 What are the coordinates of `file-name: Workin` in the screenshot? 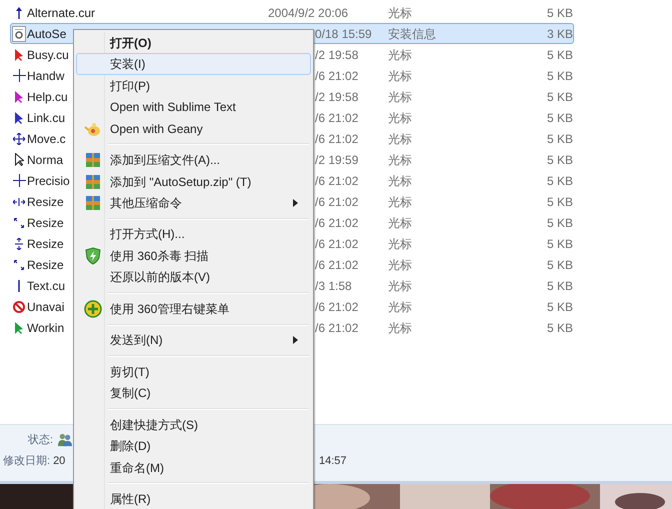 It's located at (45, 327).